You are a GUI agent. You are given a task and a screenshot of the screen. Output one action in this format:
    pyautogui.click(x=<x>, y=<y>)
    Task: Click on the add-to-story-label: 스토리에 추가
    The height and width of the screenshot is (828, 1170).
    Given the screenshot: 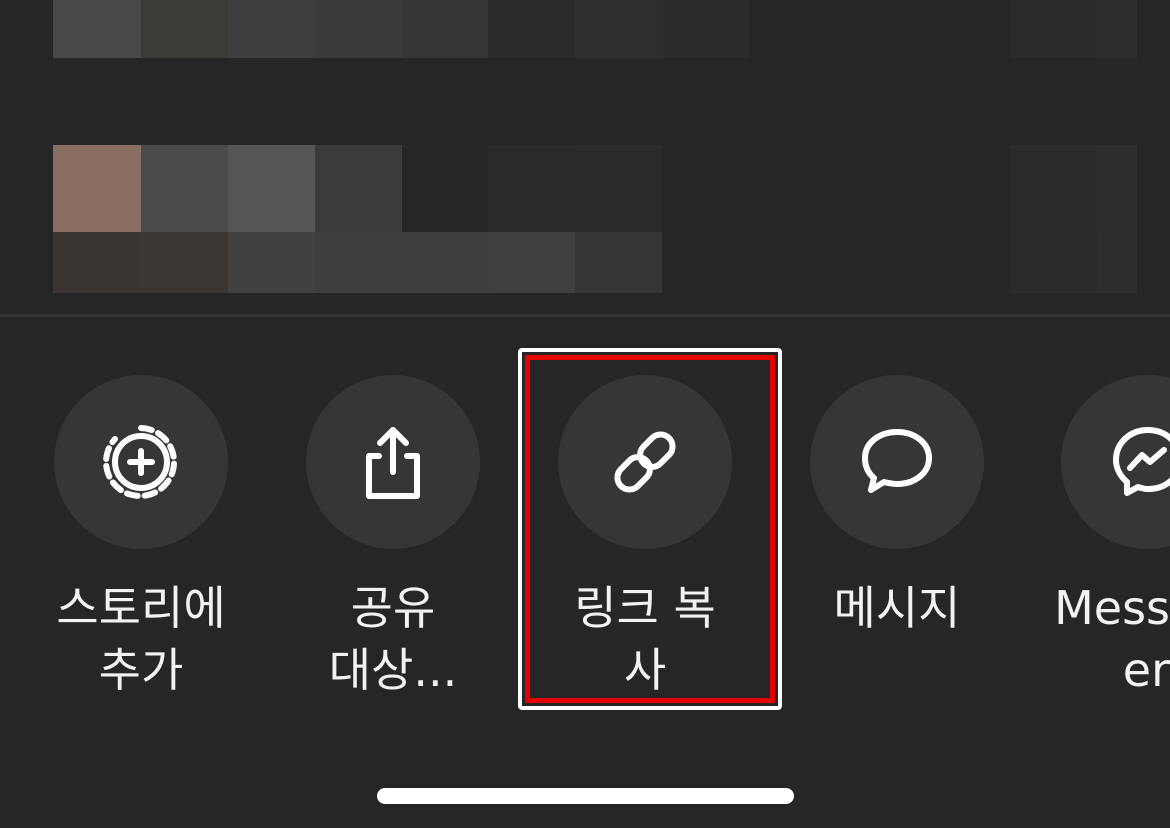 What is the action you would take?
    pyautogui.click(x=141, y=639)
    